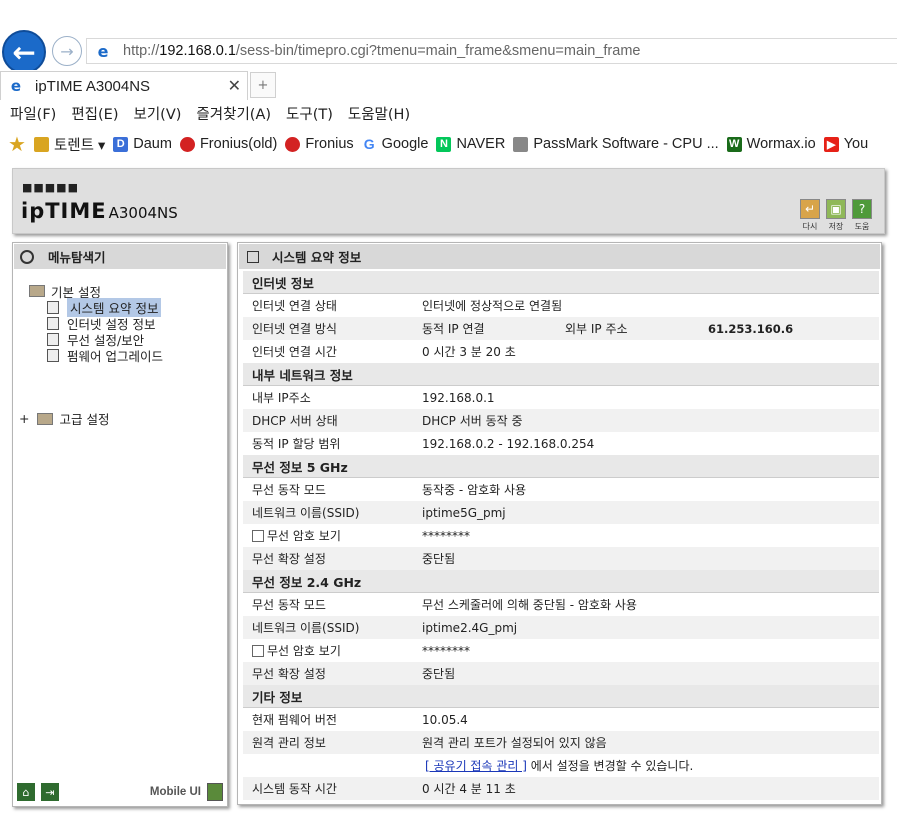 The height and width of the screenshot is (823, 897). I want to click on menu-explorer-header: 메뉴탐색기, so click(120, 256).